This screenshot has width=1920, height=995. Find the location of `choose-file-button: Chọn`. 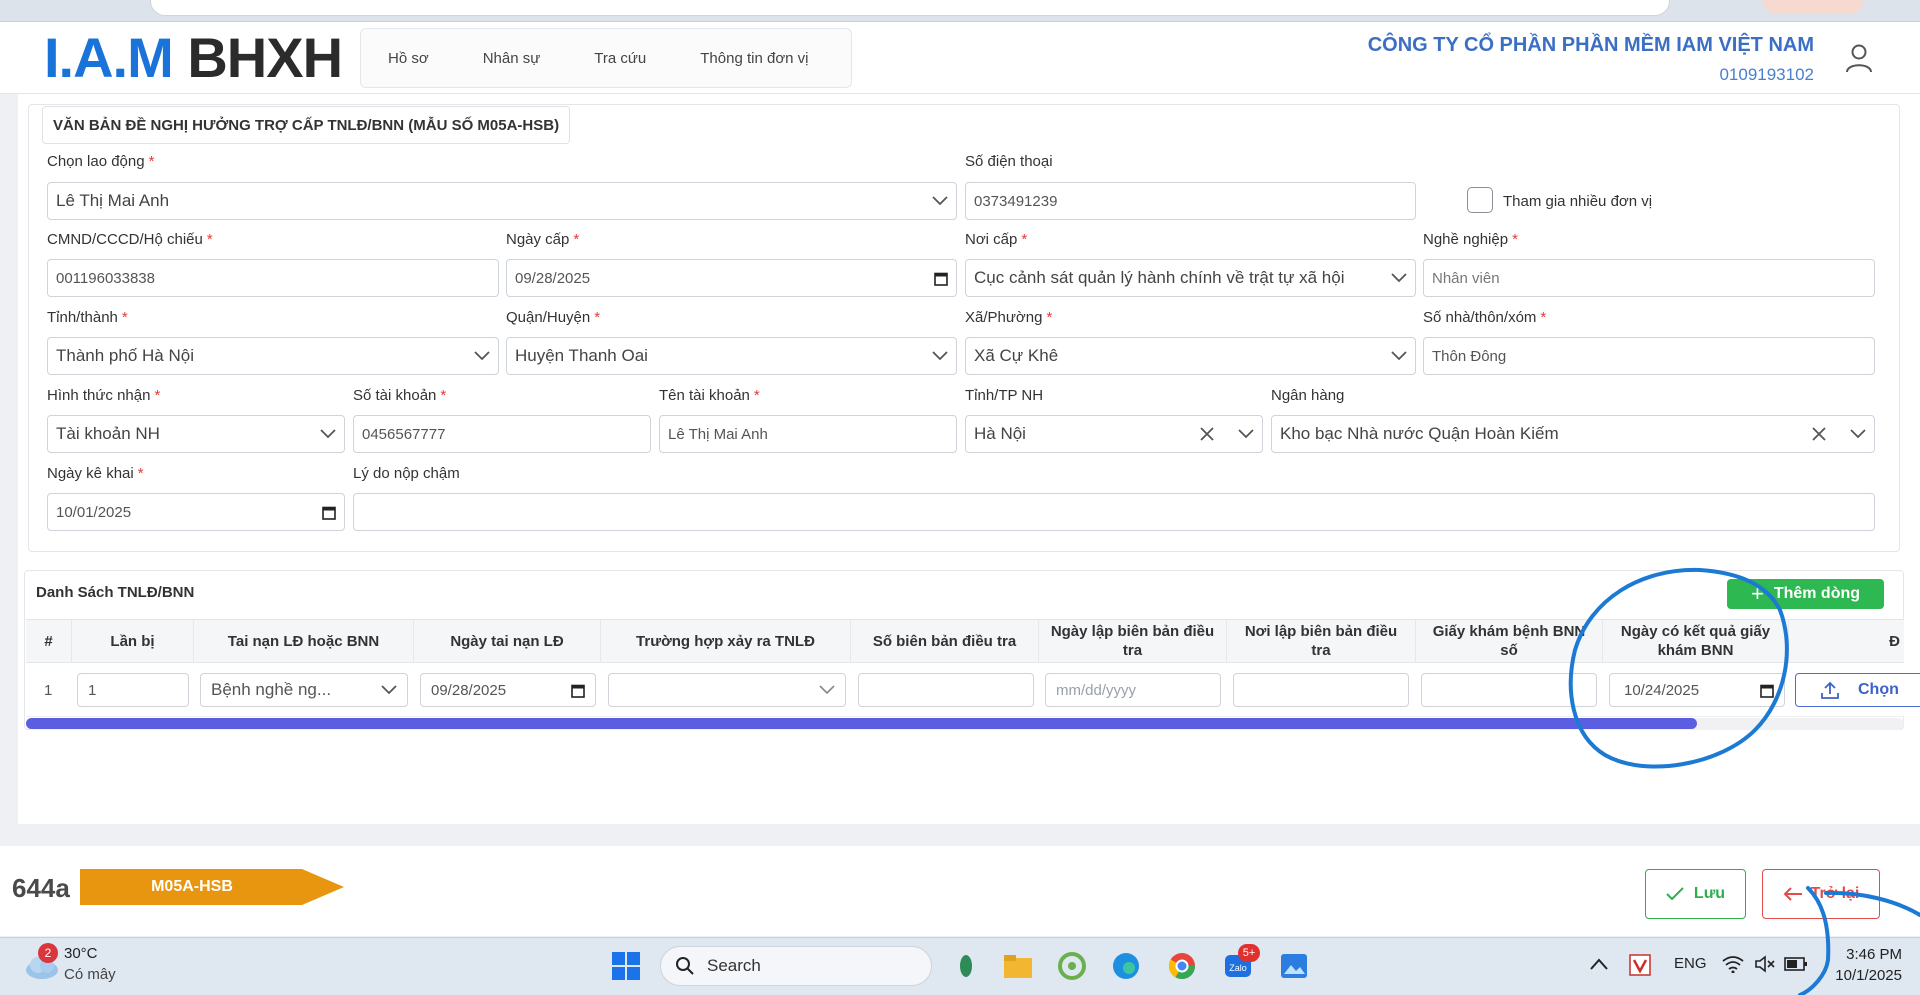

choose-file-button: Chọn is located at coordinates (1857, 690).